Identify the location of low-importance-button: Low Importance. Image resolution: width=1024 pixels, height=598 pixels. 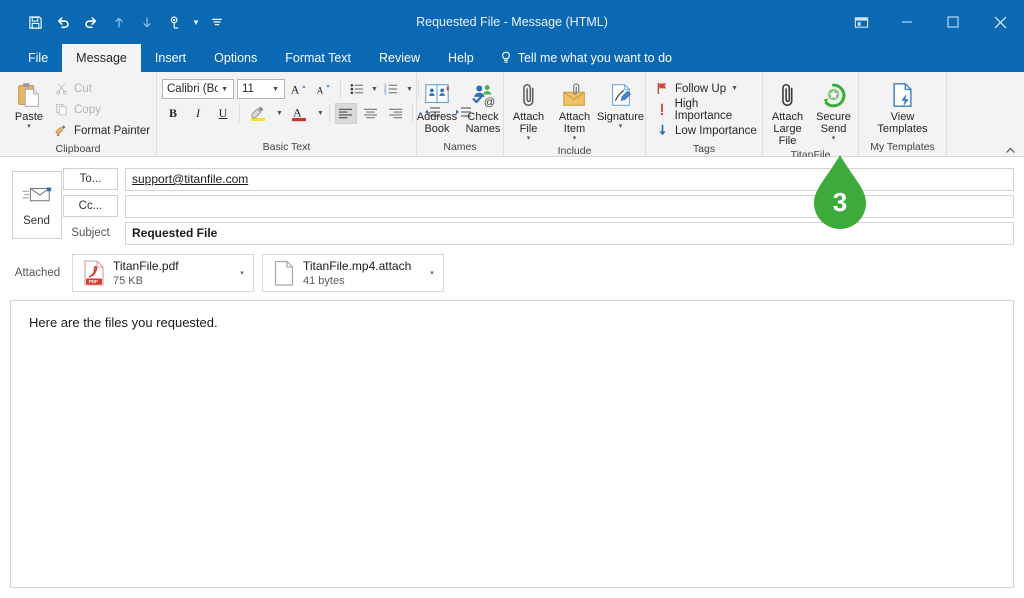
(705, 130).